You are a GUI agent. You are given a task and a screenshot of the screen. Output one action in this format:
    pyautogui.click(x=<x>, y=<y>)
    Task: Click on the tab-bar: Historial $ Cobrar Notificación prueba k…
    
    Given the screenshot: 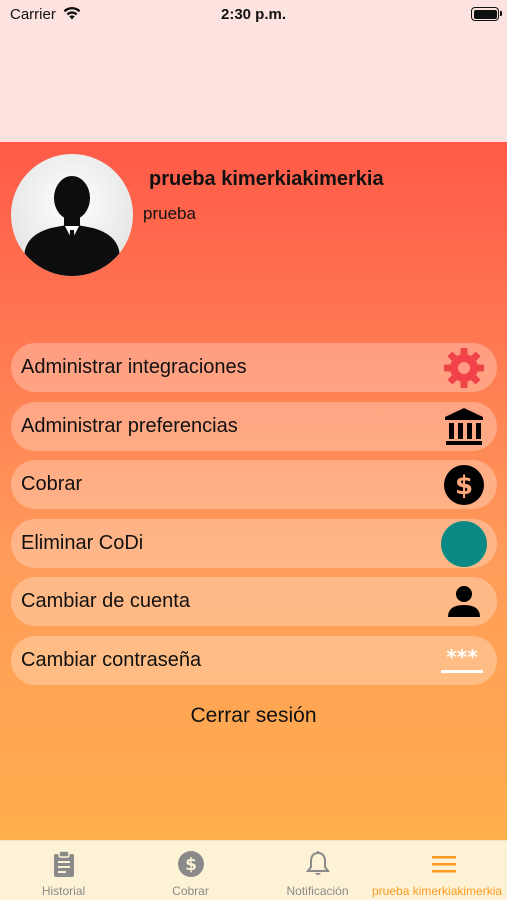 What is the action you would take?
    pyautogui.click(x=253, y=870)
    